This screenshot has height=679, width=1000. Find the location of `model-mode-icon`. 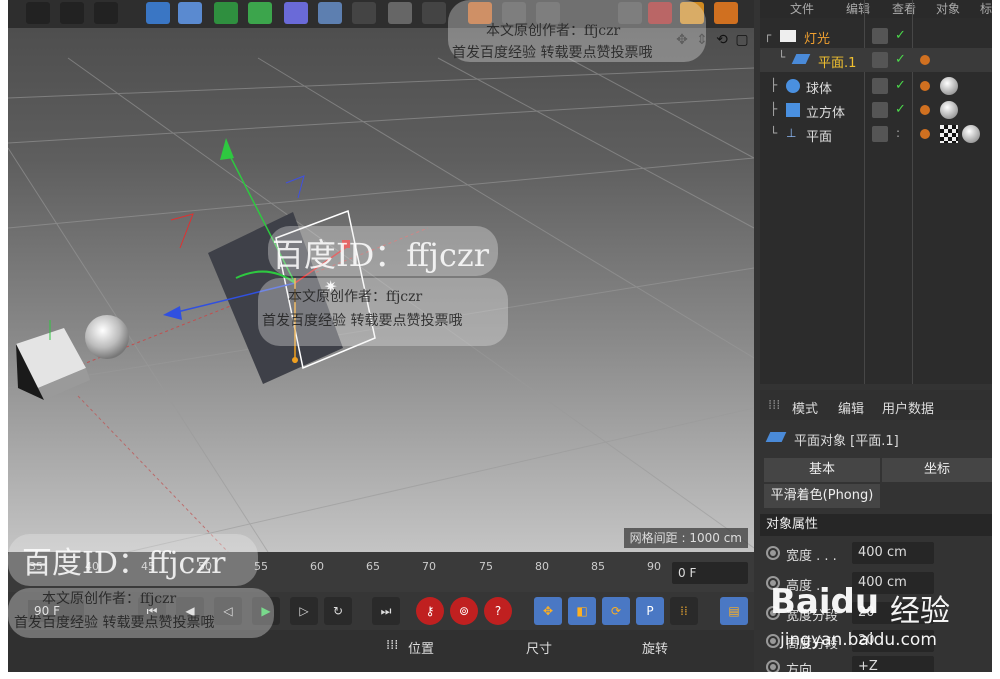

model-mode-icon is located at coordinates (480, 13).